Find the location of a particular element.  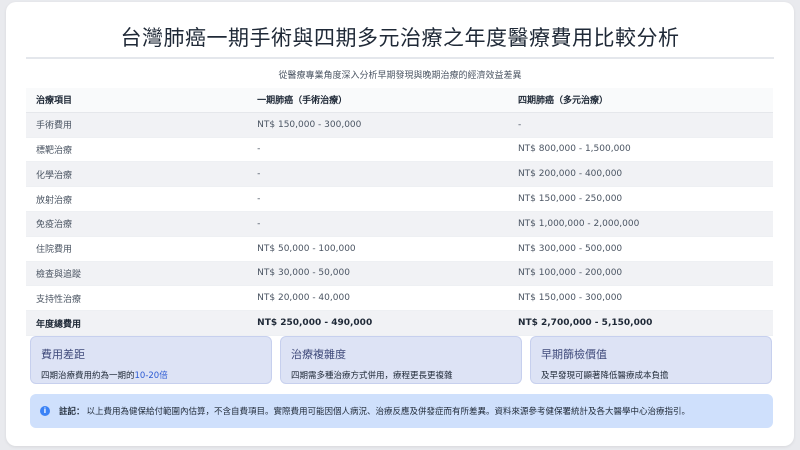

table-row: 化學治療 - NT$ 200,000 - 400,000 is located at coordinates (399, 174).